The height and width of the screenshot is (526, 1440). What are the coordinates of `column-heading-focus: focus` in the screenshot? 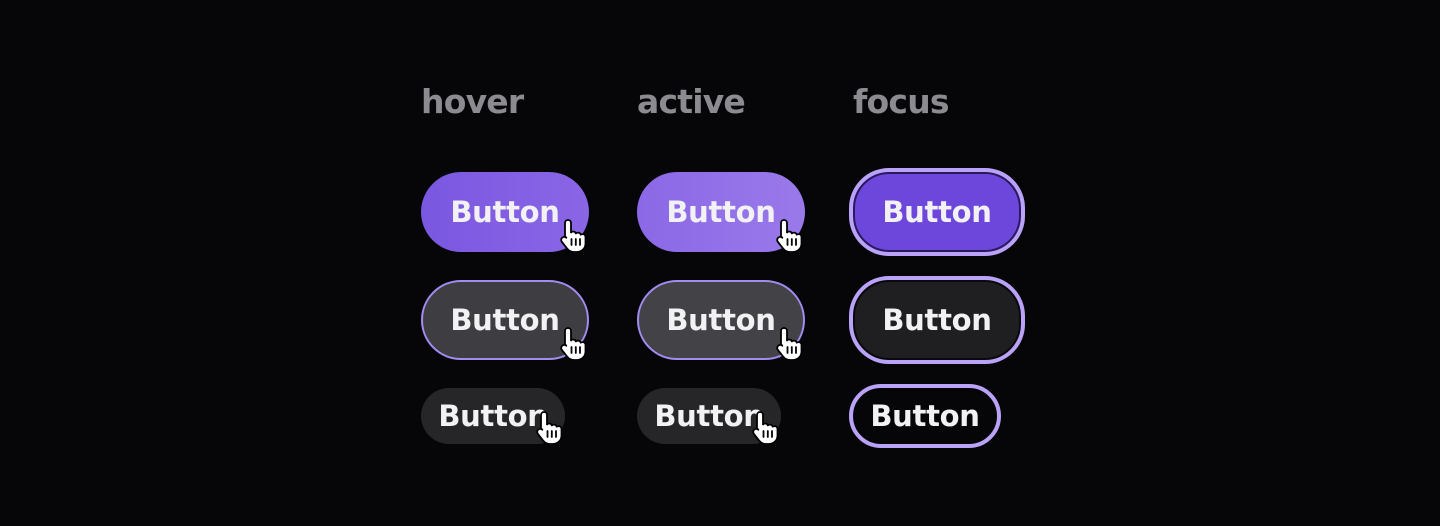 It's located at (901, 101).